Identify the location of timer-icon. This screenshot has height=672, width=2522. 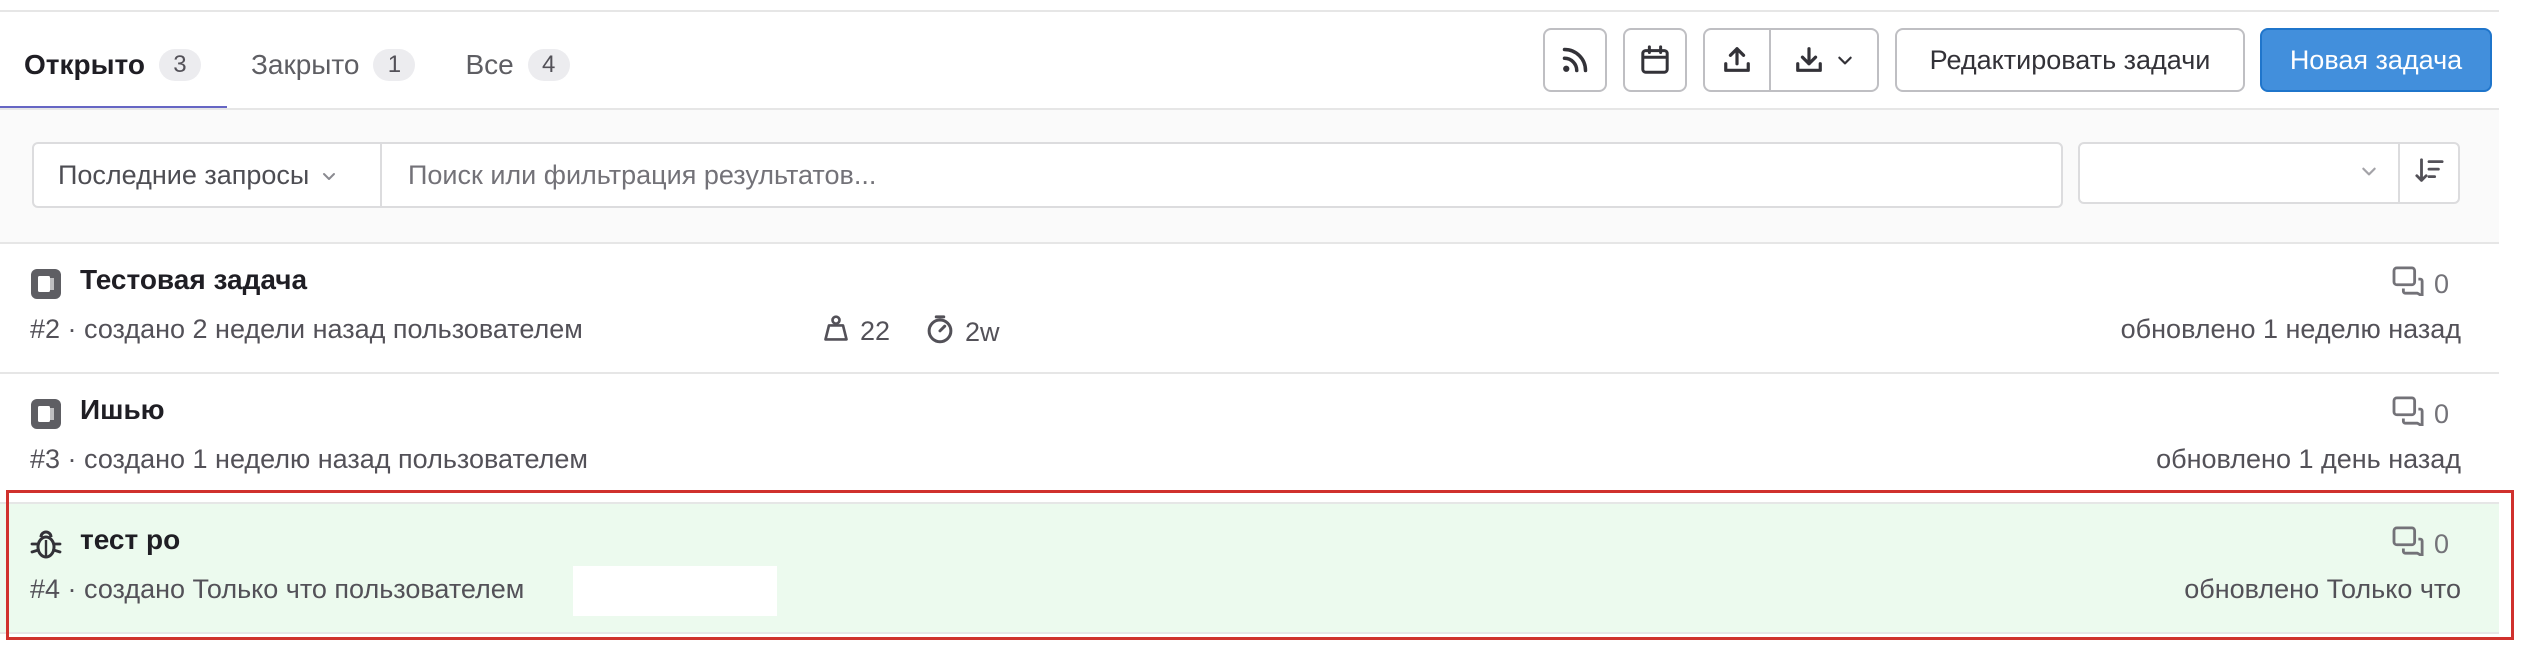
(945, 332).